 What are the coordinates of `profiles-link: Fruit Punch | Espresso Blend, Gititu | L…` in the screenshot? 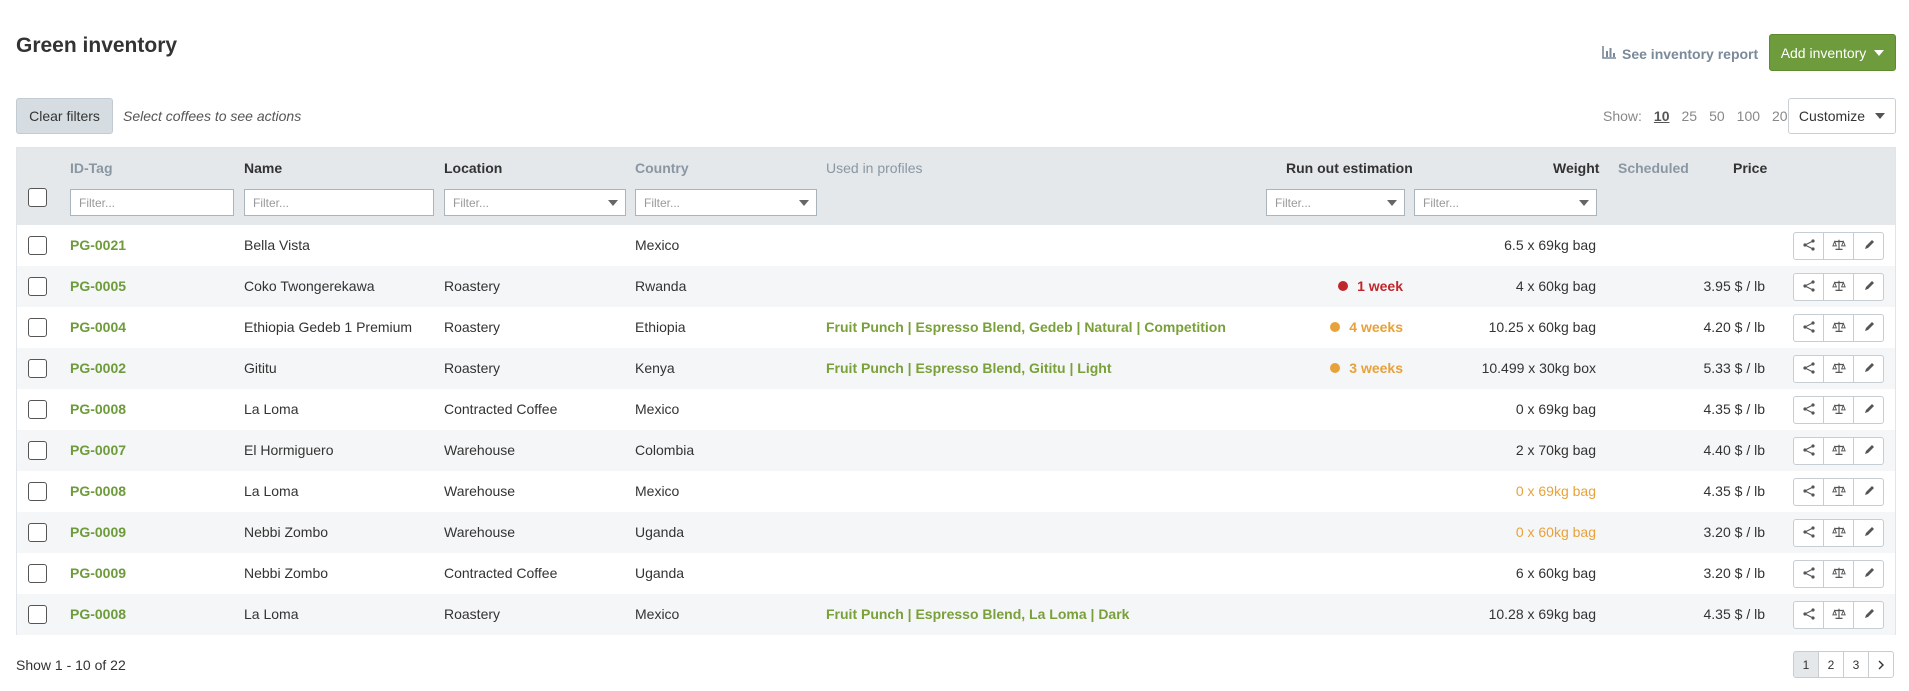 It's located at (969, 368).